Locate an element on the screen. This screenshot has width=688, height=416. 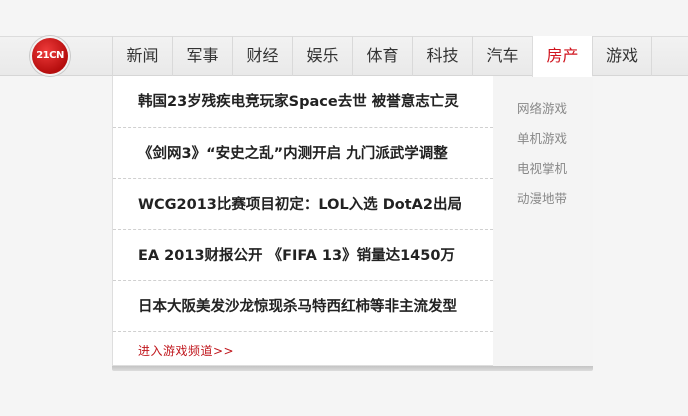
nav-item-games: 游戏 is located at coordinates (622, 56).